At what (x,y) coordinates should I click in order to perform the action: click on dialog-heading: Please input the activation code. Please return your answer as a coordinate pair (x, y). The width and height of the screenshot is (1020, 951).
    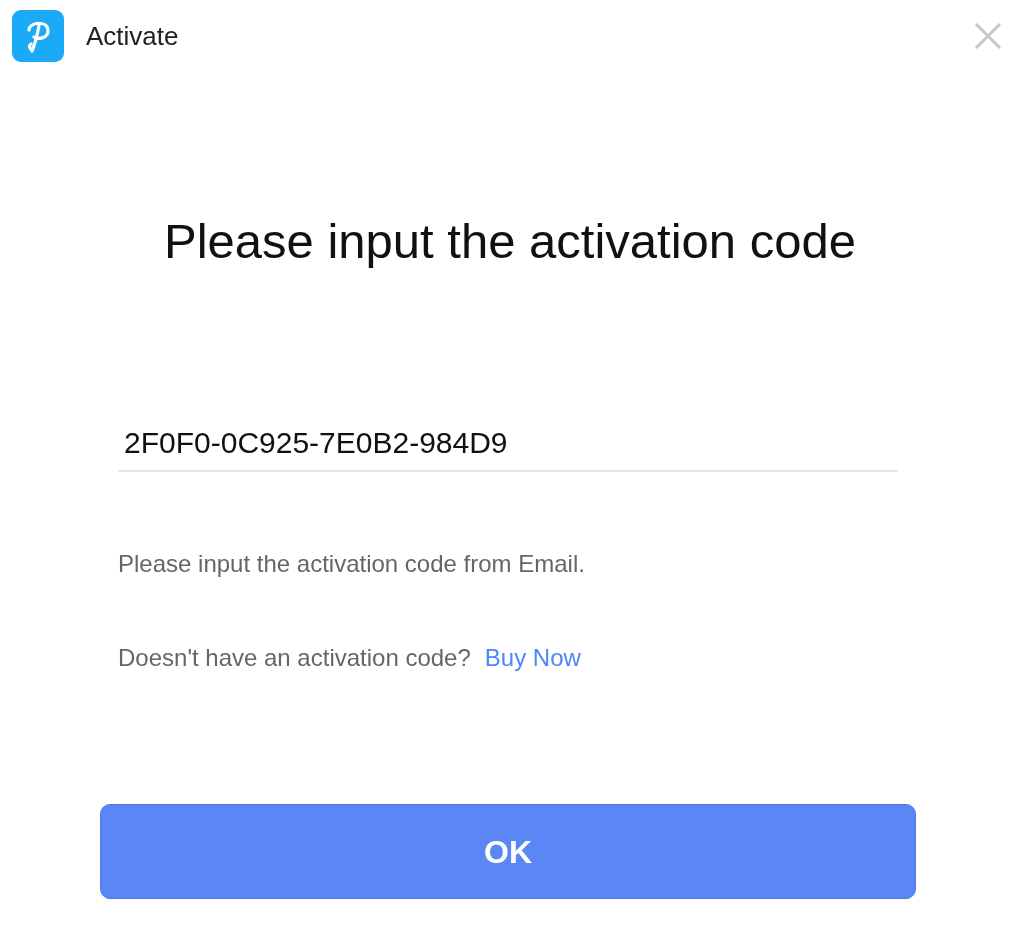
    Looking at the image, I should click on (510, 241).